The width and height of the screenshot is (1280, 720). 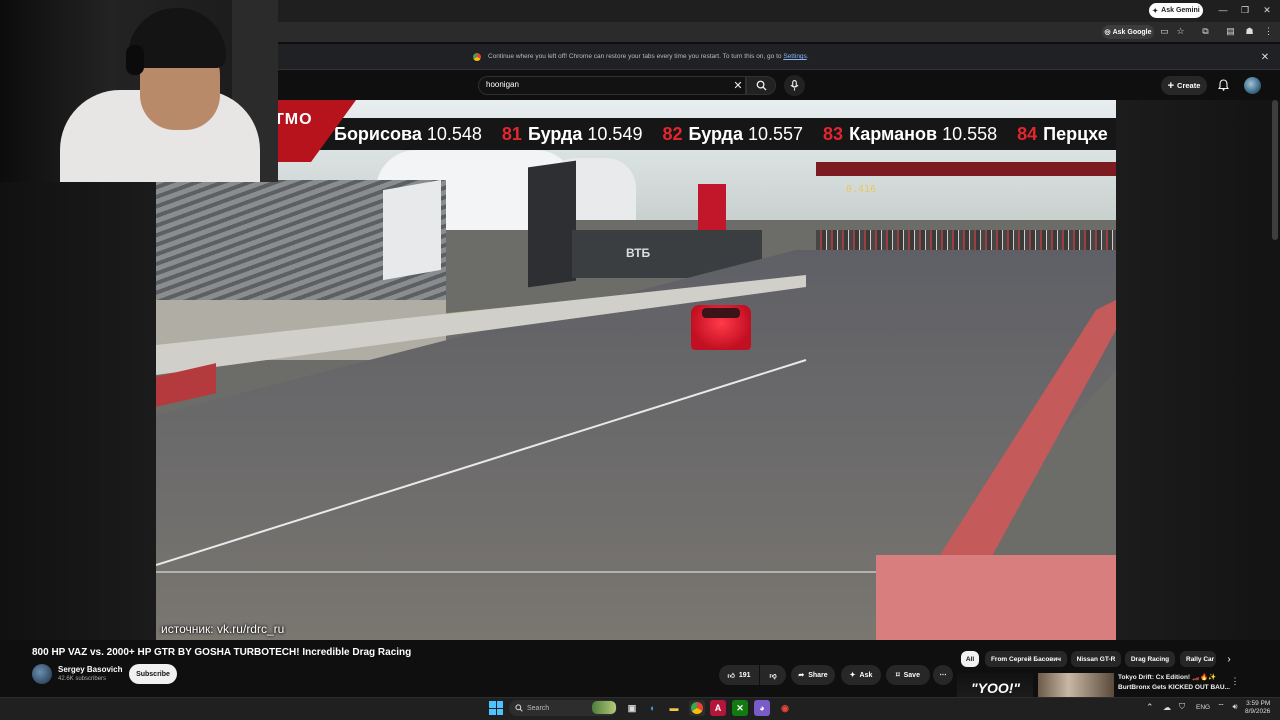 What do you see at coordinates (1245, 10) in the screenshot?
I see `maximize-button: ❐` at bounding box center [1245, 10].